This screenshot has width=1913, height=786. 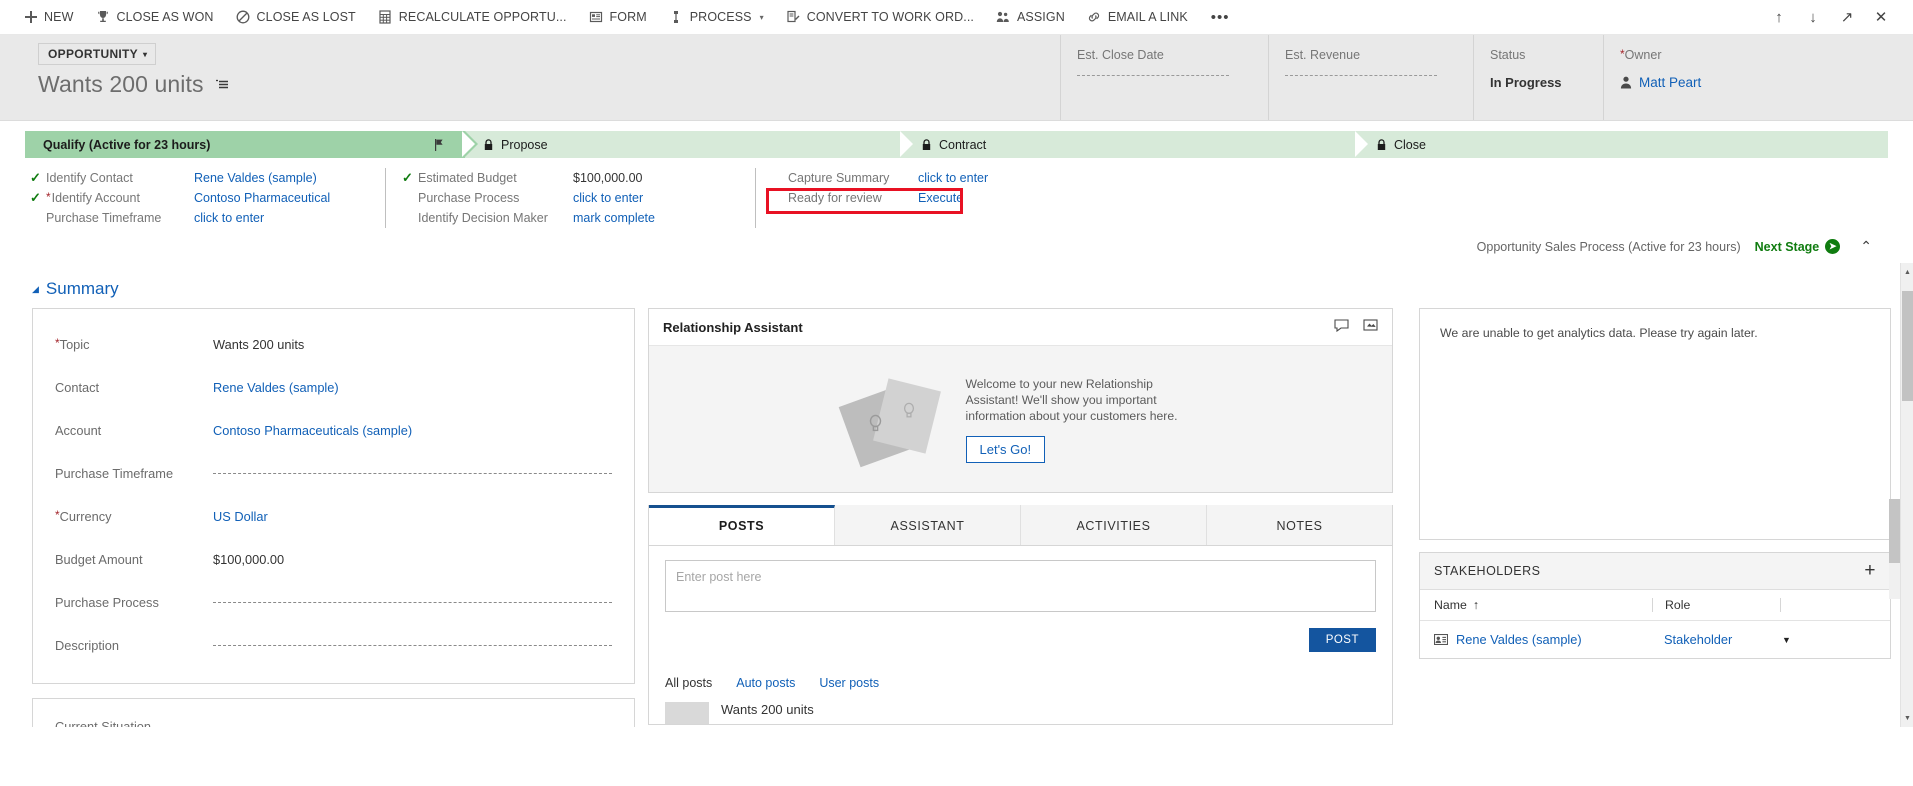 I want to click on stakeholder-role-link: Stakeholder, so click(x=1716, y=639).